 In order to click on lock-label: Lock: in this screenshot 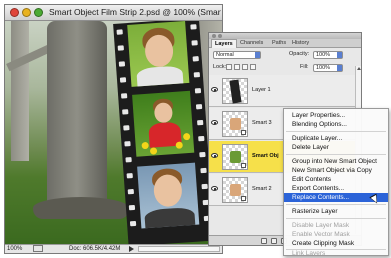, I will do `click(220, 67)`.